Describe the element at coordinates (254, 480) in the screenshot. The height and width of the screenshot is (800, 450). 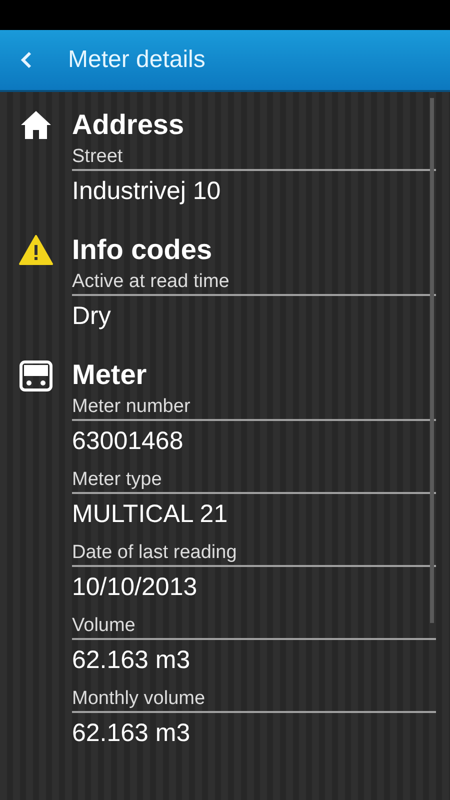
I see `field-label: Meter type` at that location.